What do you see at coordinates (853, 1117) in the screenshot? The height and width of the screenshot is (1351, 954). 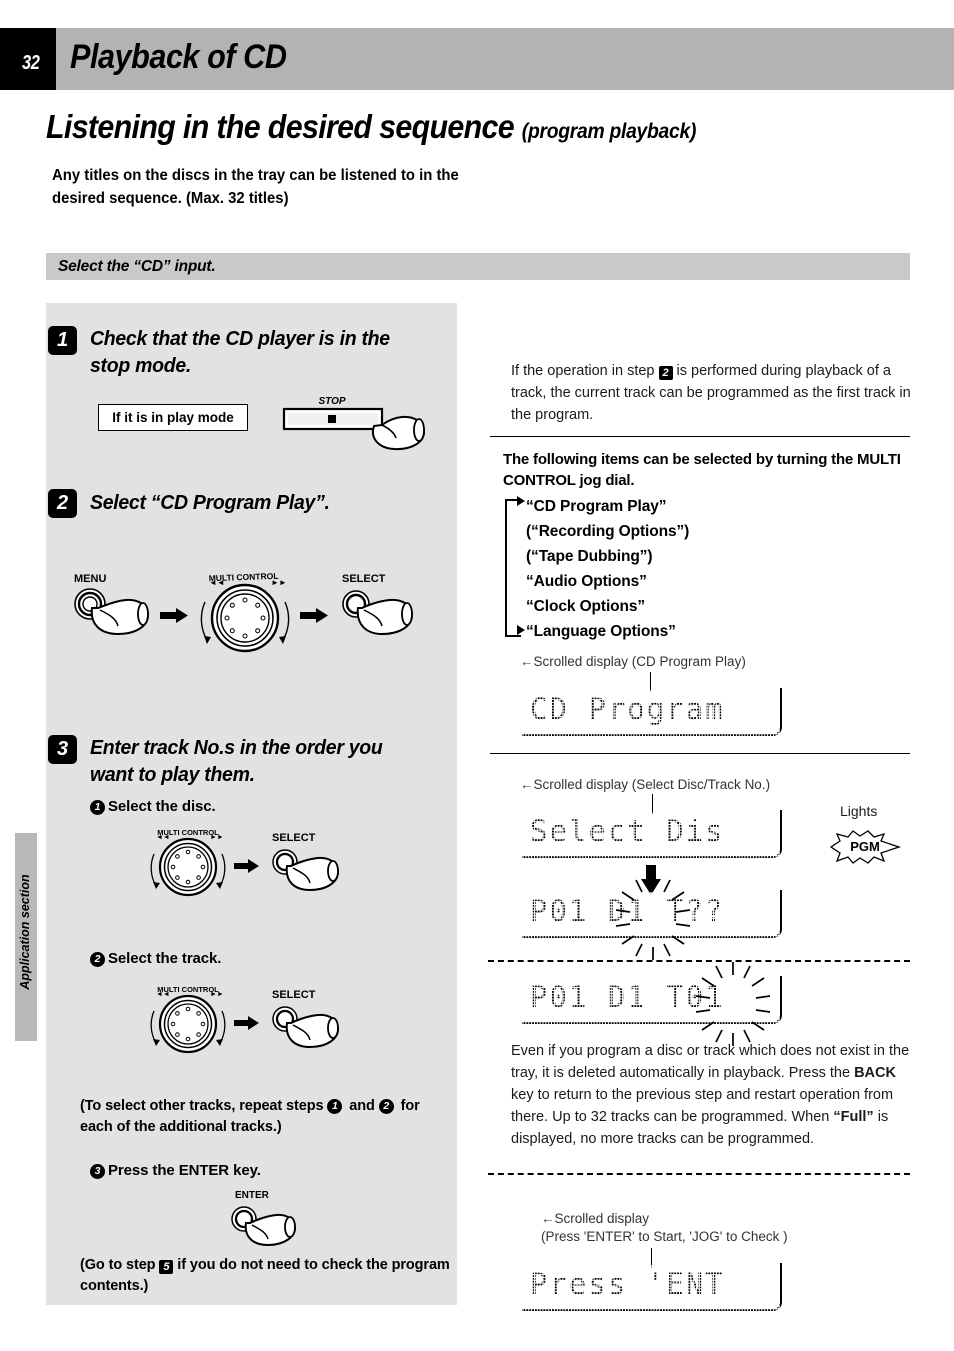 I see `full-message-ref: “Full”` at bounding box center [853, 1117].